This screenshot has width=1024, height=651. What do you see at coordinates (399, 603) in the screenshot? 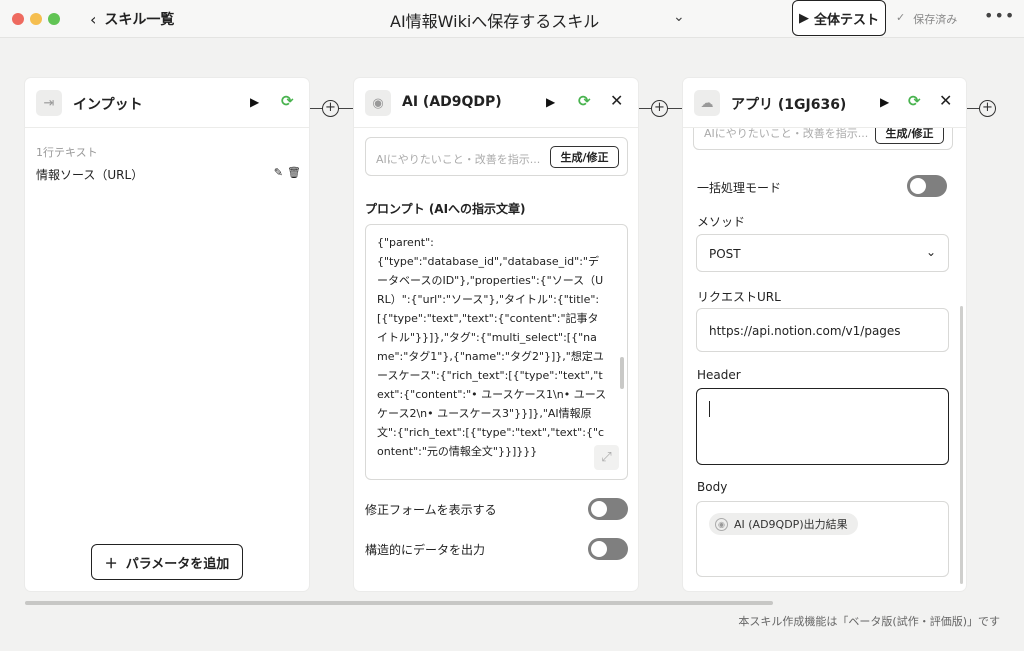
I see `horizontal-scrollbar` at bounding box center [399, 603].